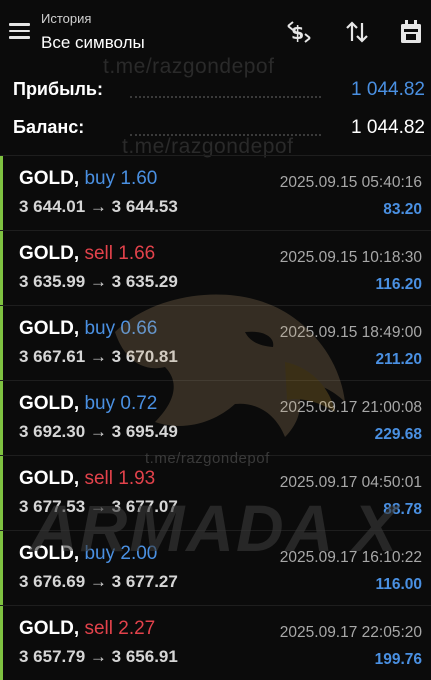  I want to click on balance-value: 1 044.82, so click(388, 127).